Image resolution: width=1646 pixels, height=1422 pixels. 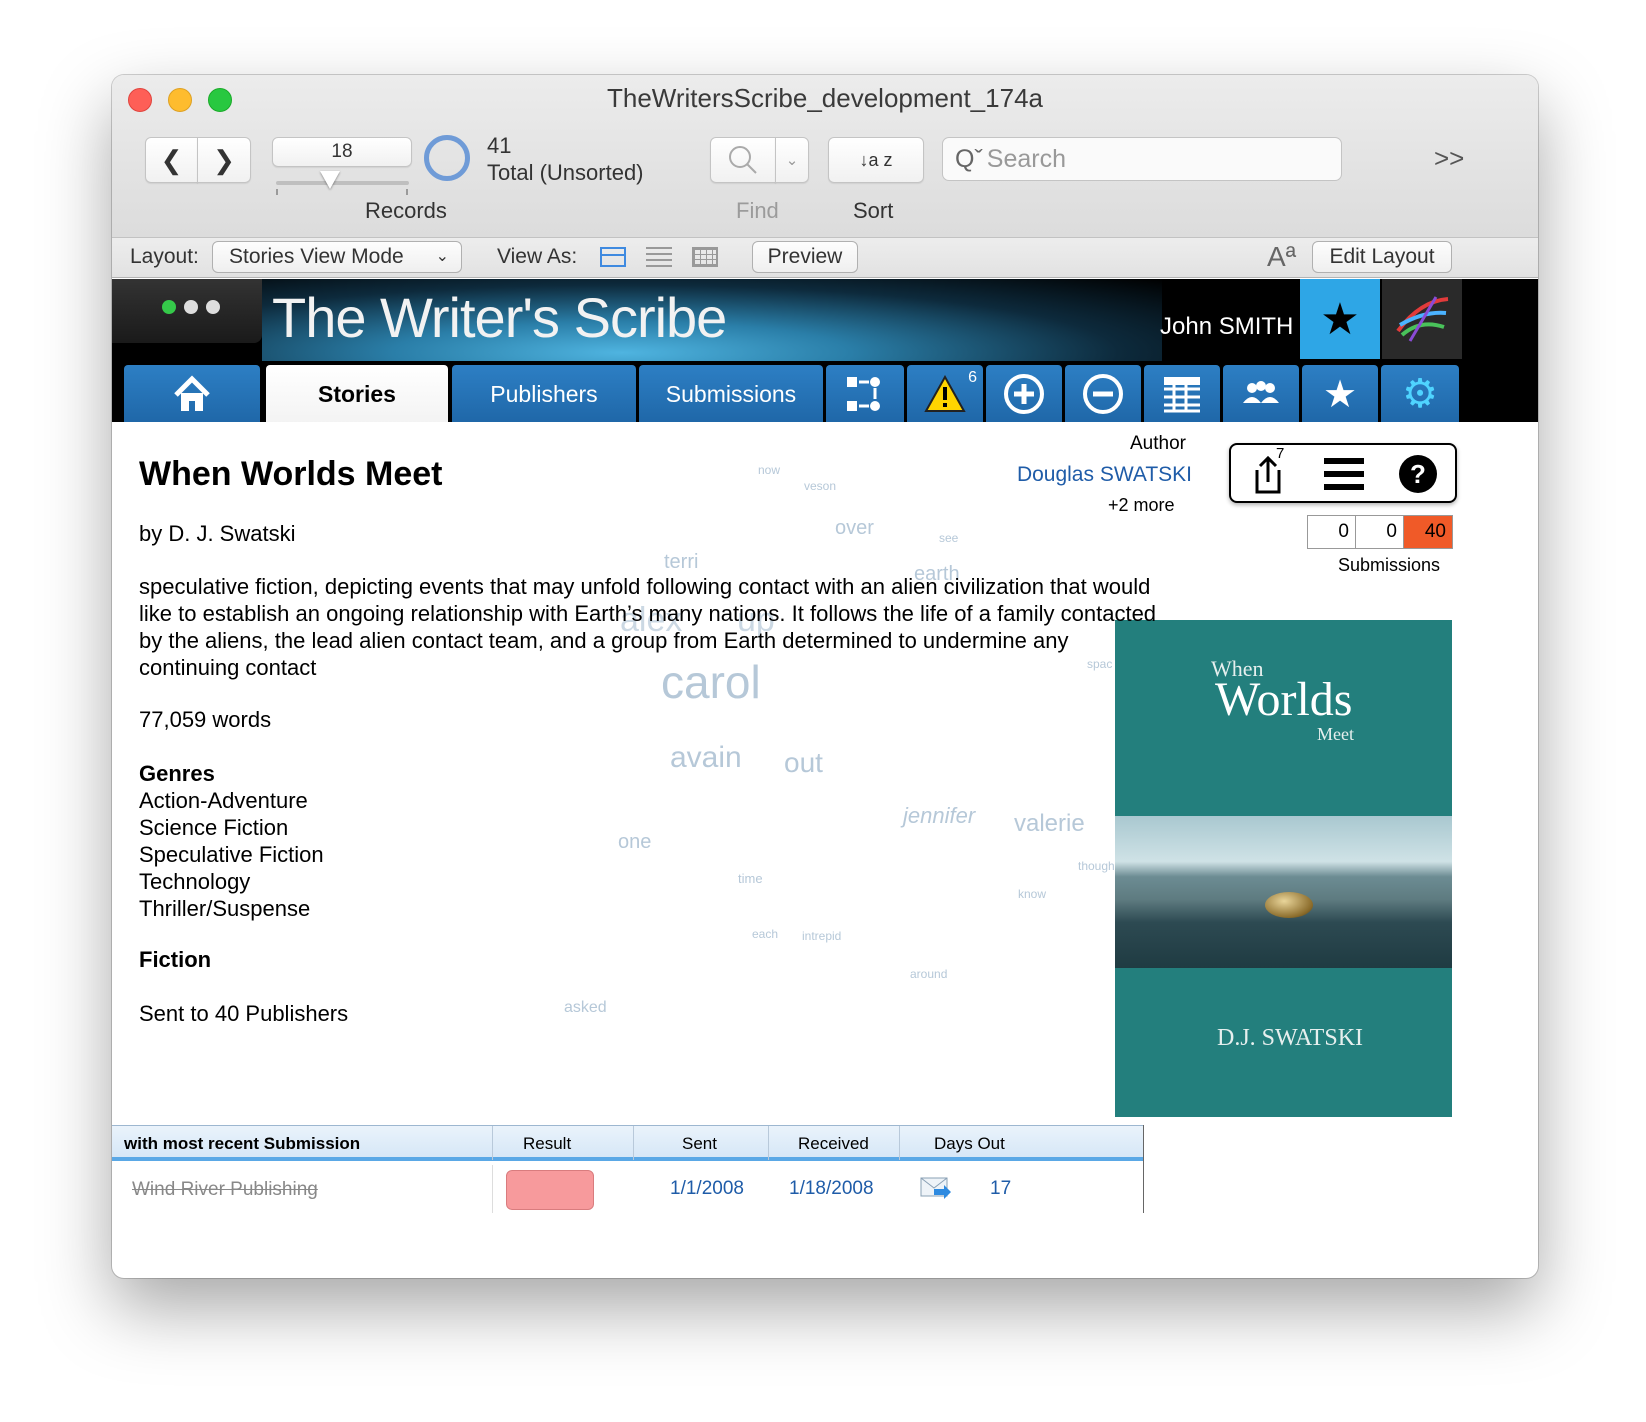 I want to click on tab-add-record, so click(x=1024, y=393).